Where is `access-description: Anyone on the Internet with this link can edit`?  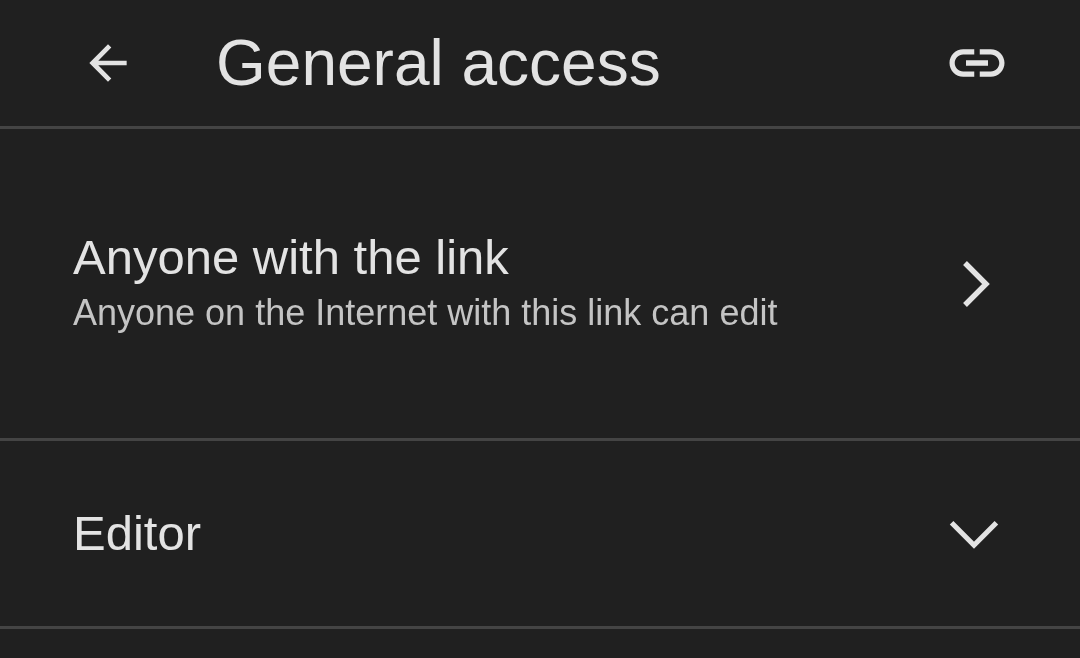 access-description: Anyone on the Internet with this link can edit is located at coordinates (426, 312).